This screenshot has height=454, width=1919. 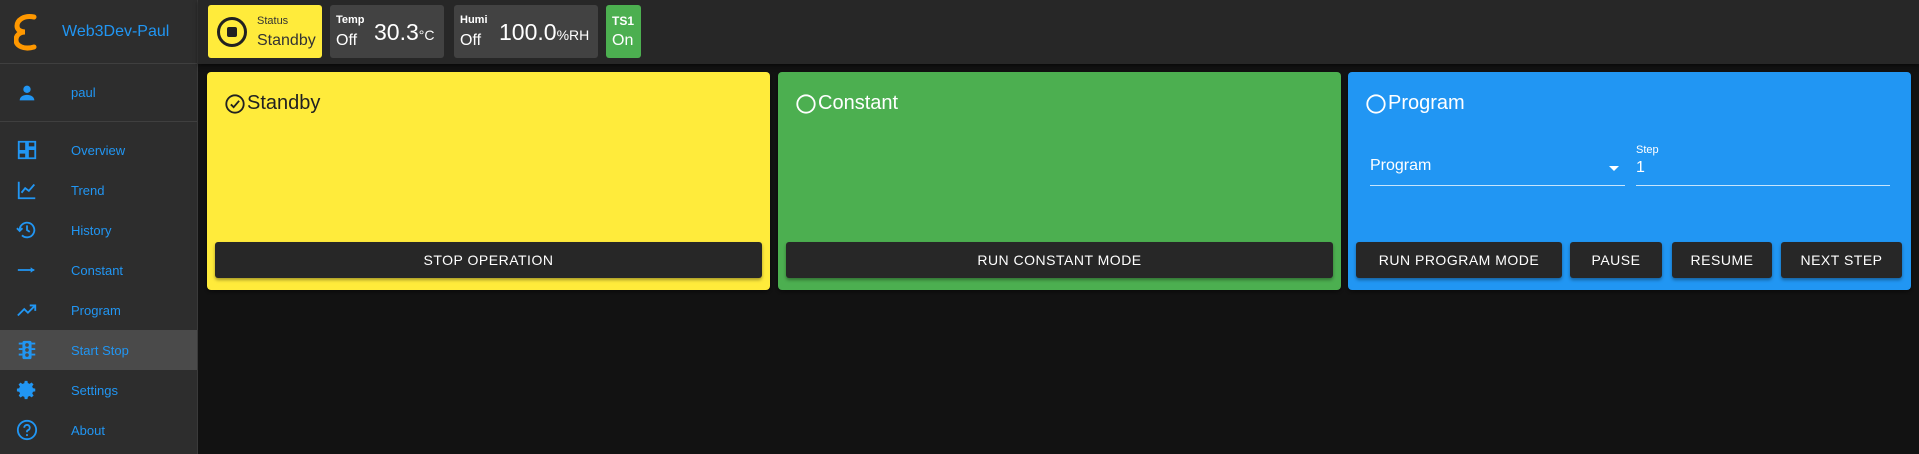 I want to click on trending-up-icon, so click(x=27, y=310).